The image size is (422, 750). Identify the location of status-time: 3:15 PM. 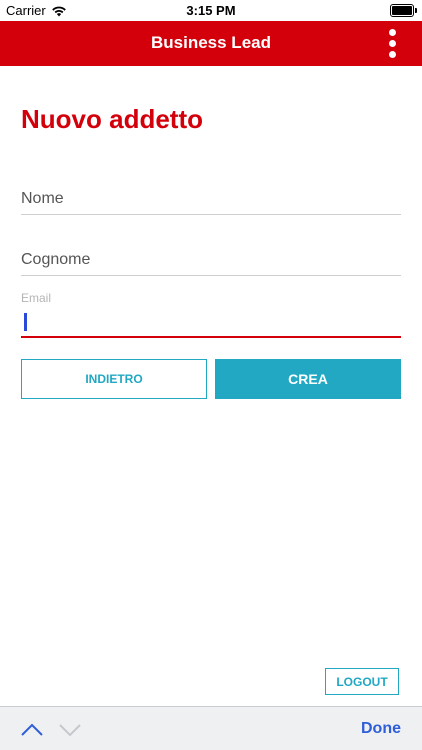
(211, 10).